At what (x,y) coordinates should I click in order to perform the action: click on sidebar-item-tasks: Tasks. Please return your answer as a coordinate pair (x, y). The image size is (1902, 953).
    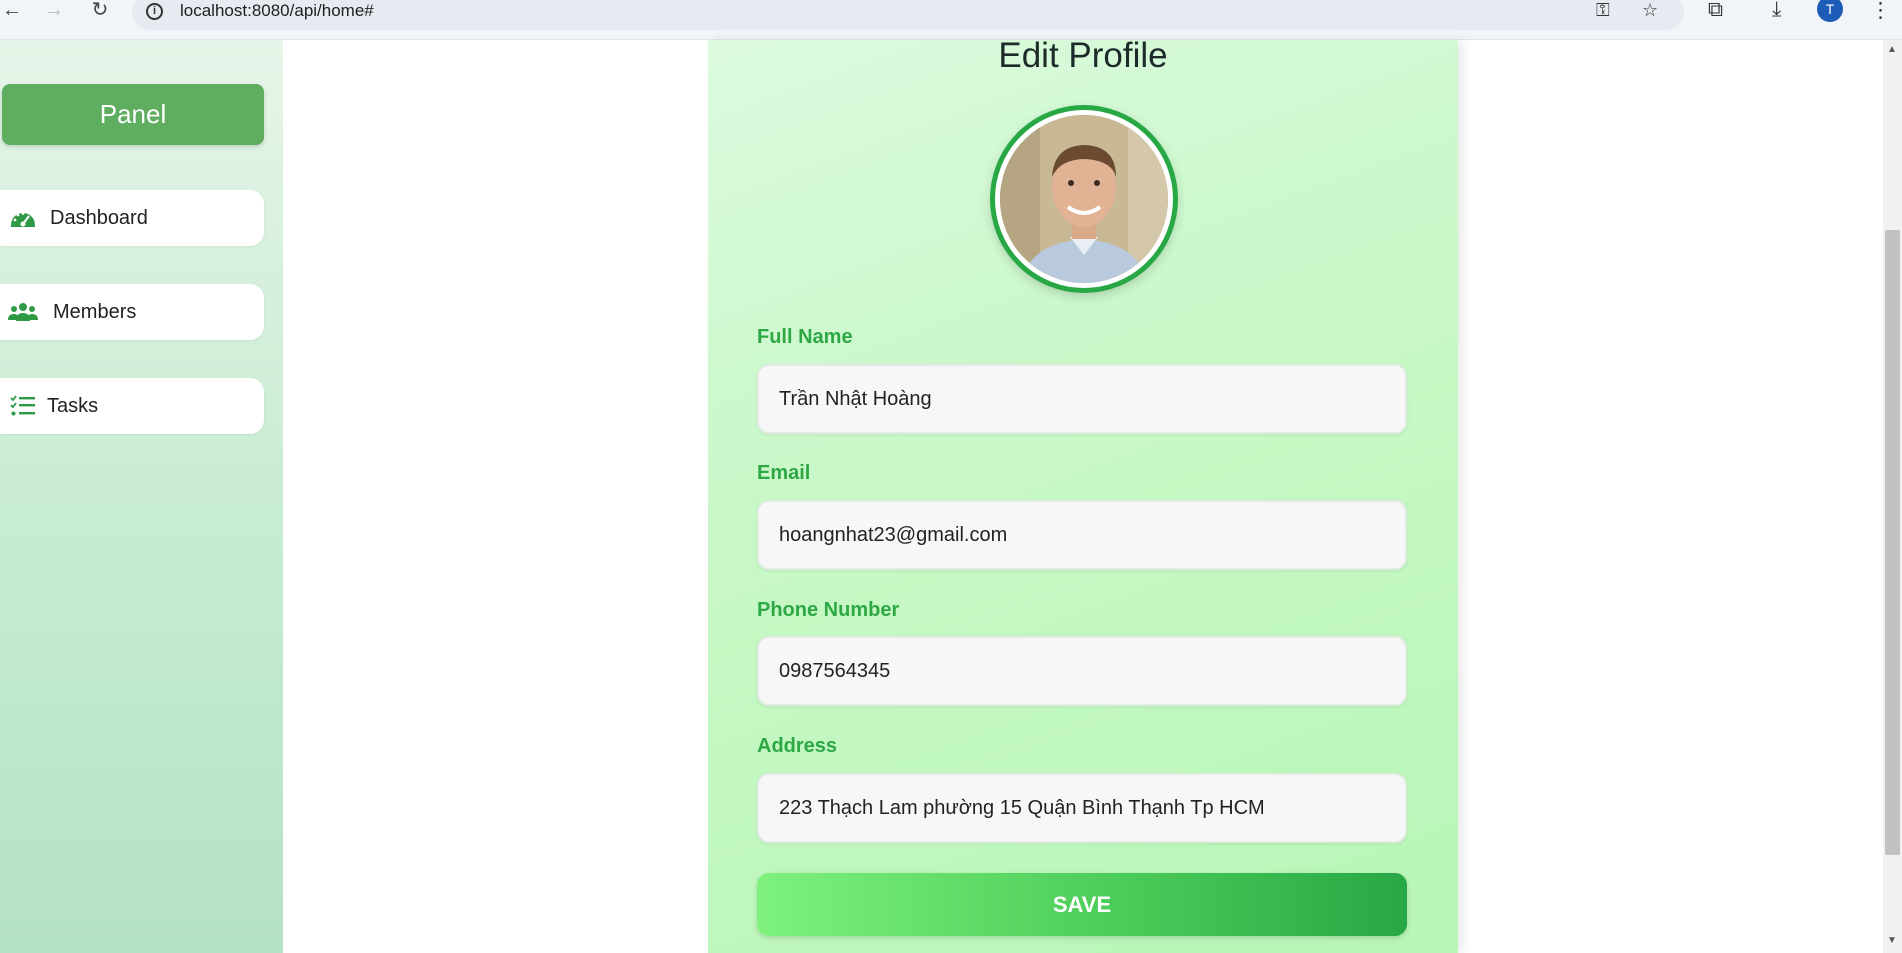
    Looking at the image, I should click on (132, 406).